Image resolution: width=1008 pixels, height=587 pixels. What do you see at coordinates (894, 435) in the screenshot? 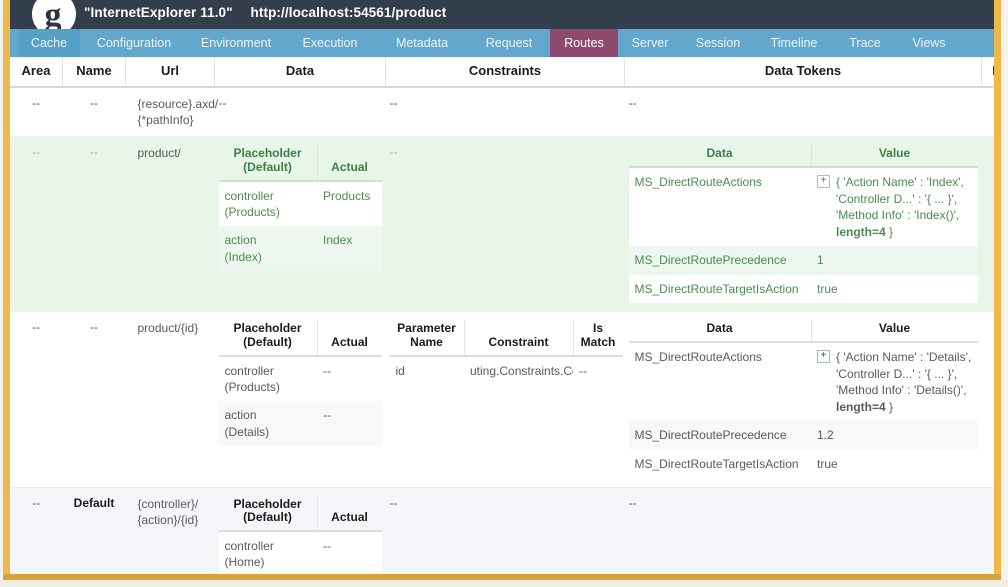
I see `data-token-value-wrap: 1.2` at bounding box center [894, 435].